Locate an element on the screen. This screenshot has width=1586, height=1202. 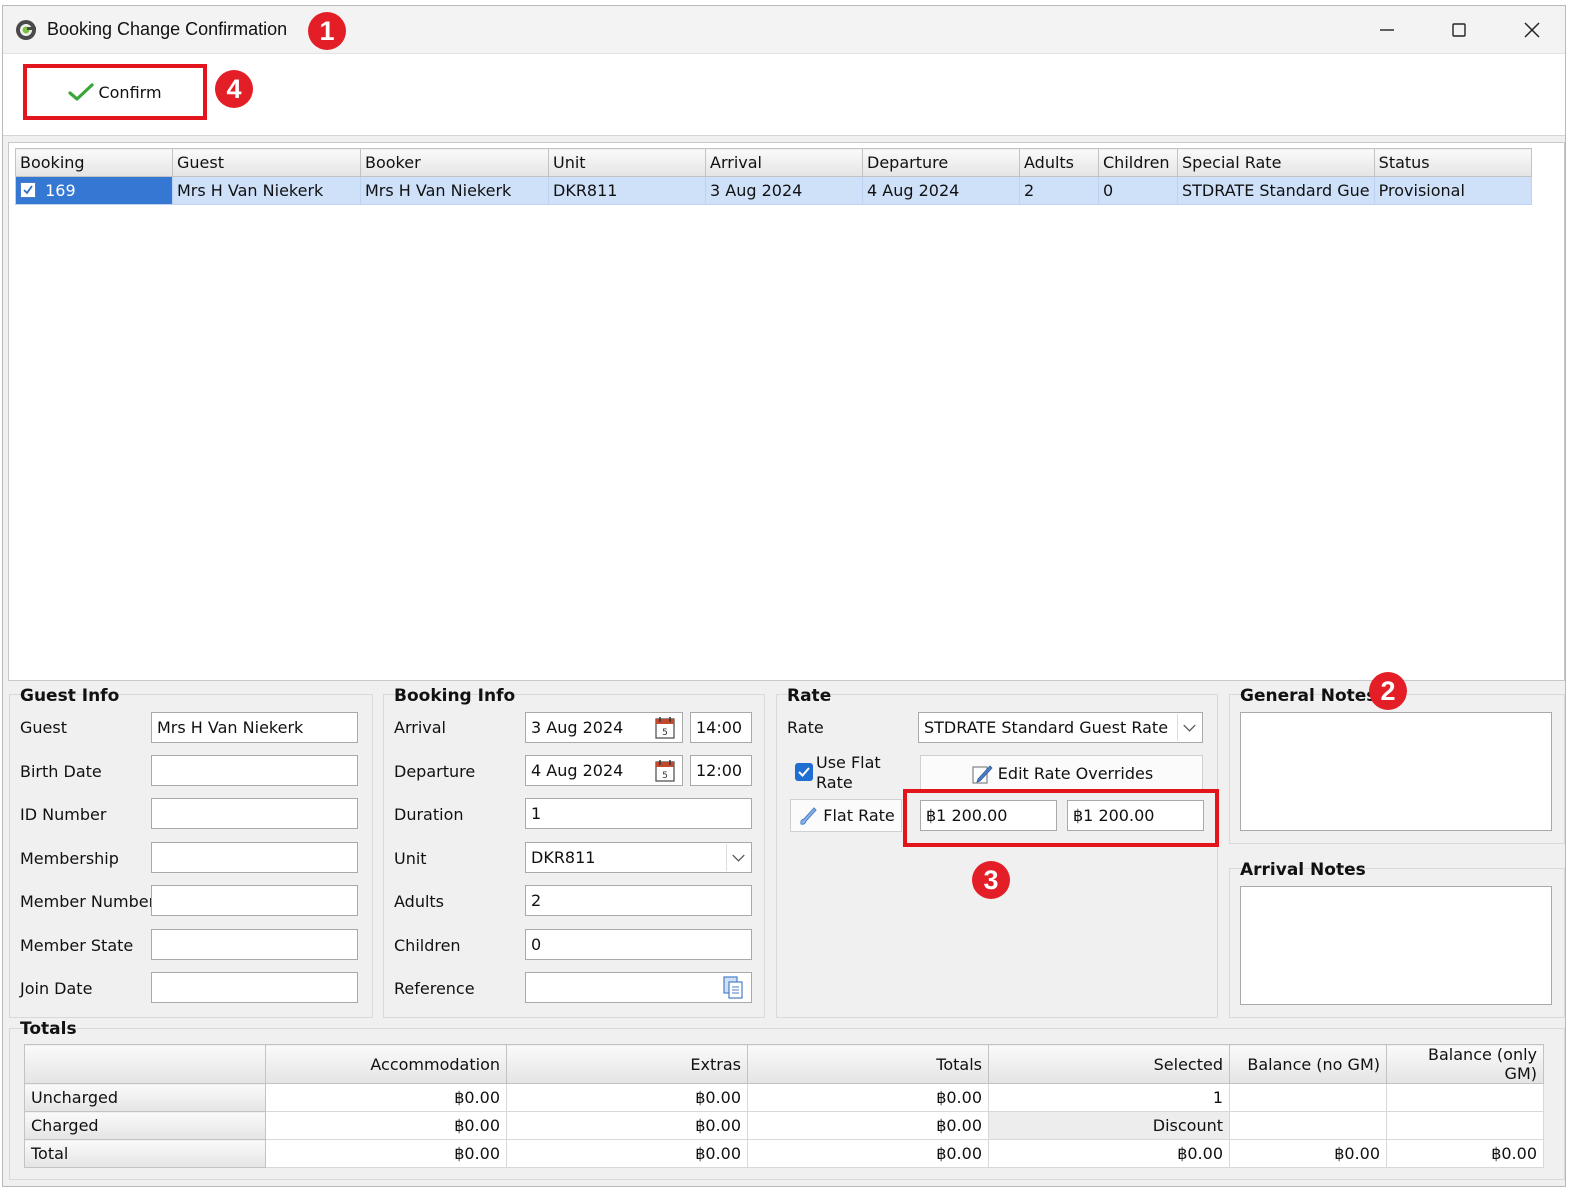
annotation-badge-2: 2 is located at coordinates (1388, 691).